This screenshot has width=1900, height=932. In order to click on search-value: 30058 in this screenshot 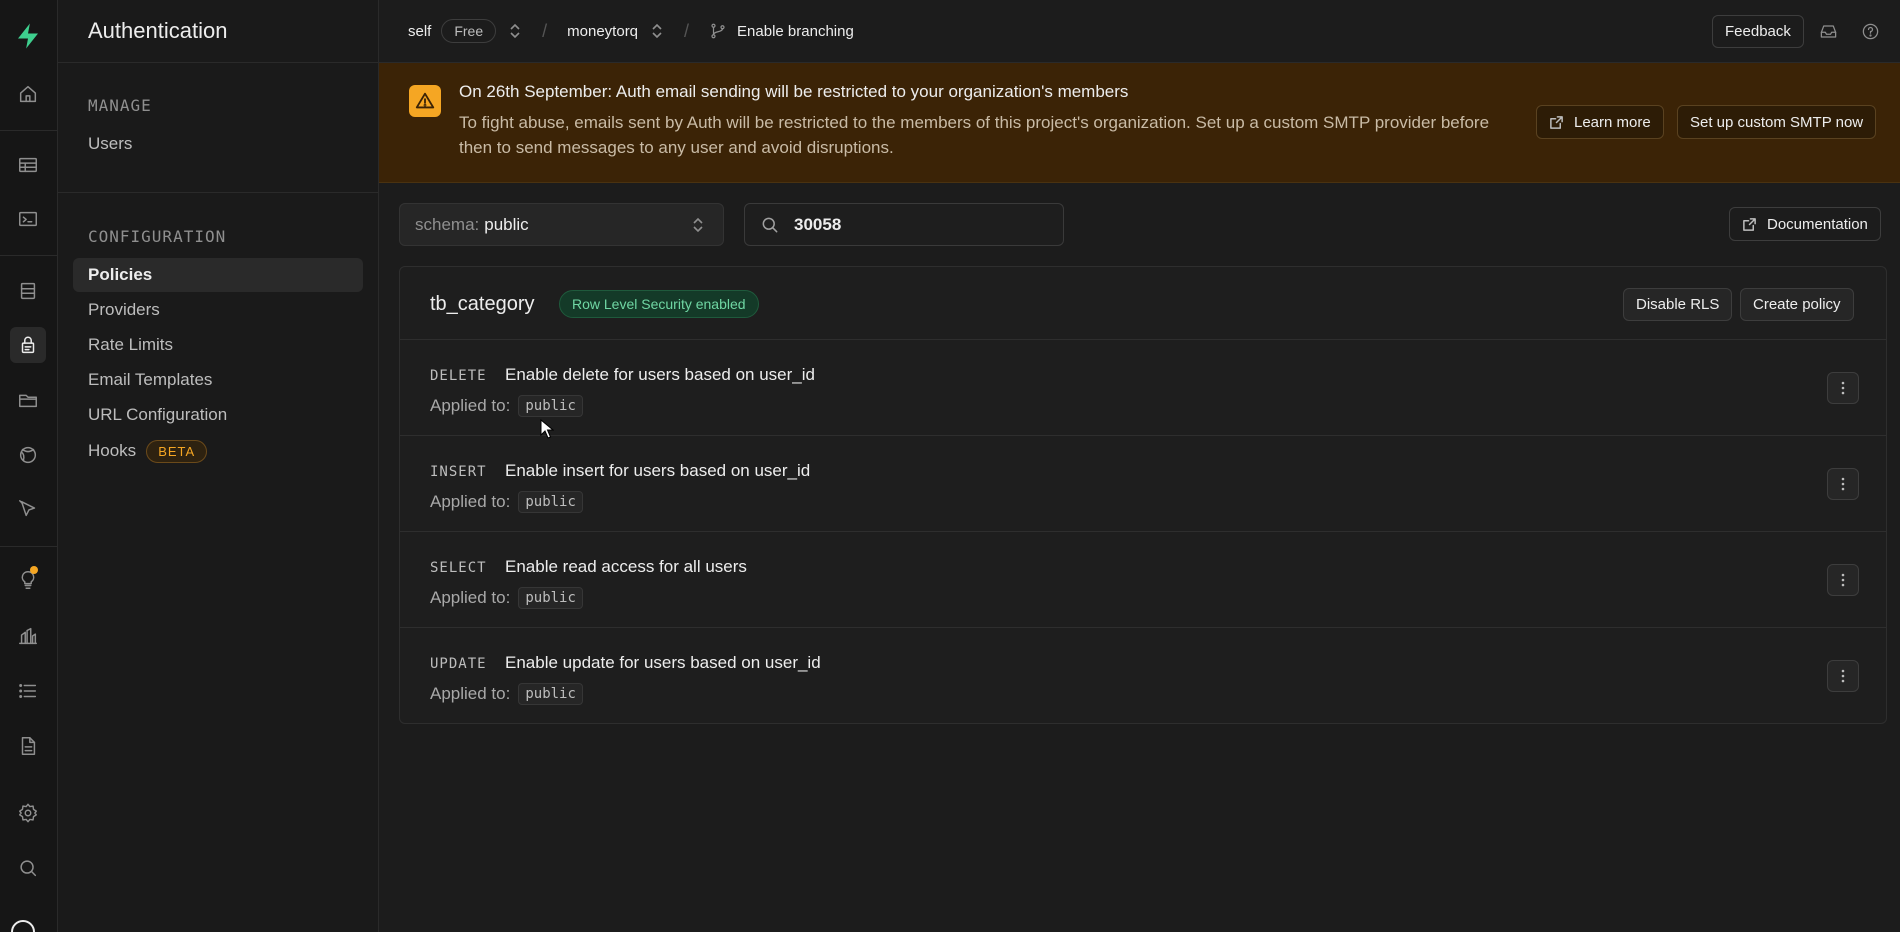, I will do `click(818, 224)`.